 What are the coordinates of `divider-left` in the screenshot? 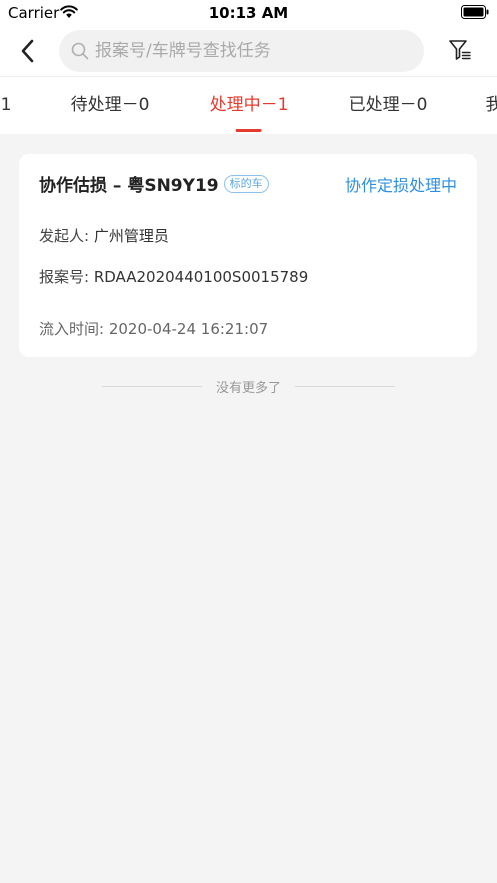 It's located at (151, 386).